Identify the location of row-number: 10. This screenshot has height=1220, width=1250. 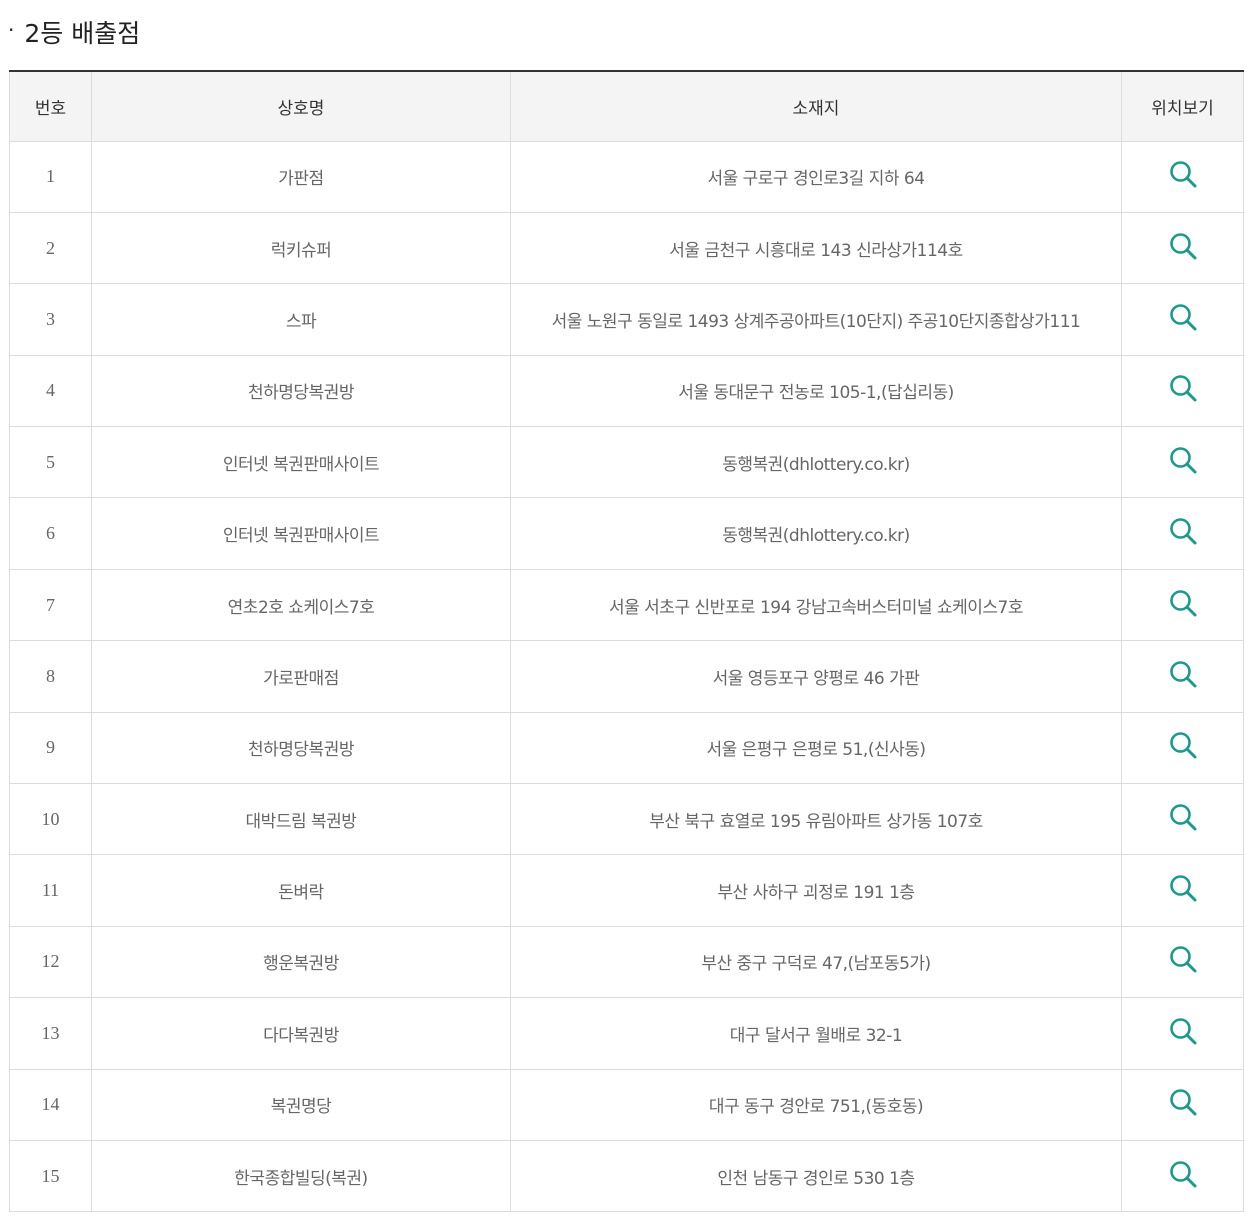
(50, 819).